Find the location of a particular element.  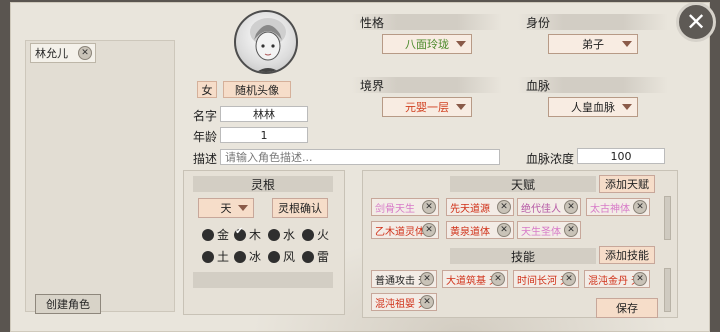

bloodline-select: 人皇血脉 is located at coordinates (593, 107).